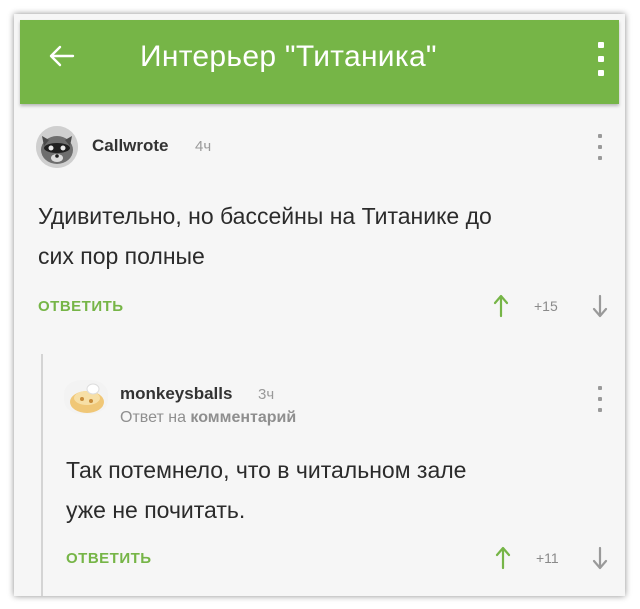  I want to click on app-bar: Интерьер "Титаника", so click(319, 62).